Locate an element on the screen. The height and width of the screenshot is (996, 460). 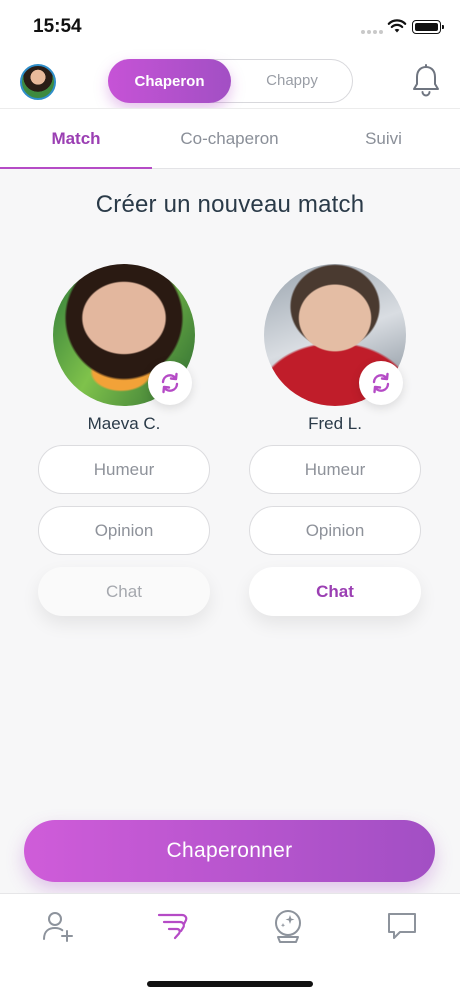
mode-chaperon-button: Chaperon is located at coordinates (169, 81).